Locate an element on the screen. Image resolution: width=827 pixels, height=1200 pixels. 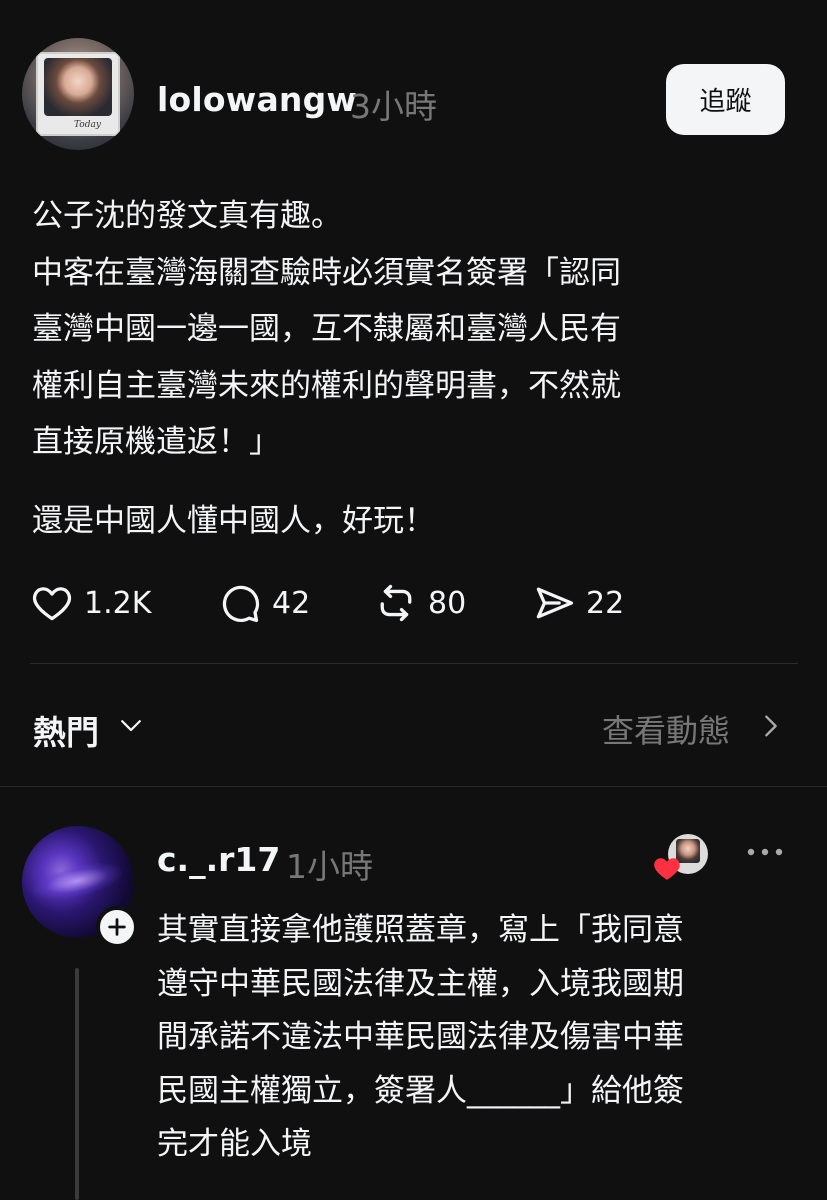
heart-filled-icon is located at coordinates (667, 869).